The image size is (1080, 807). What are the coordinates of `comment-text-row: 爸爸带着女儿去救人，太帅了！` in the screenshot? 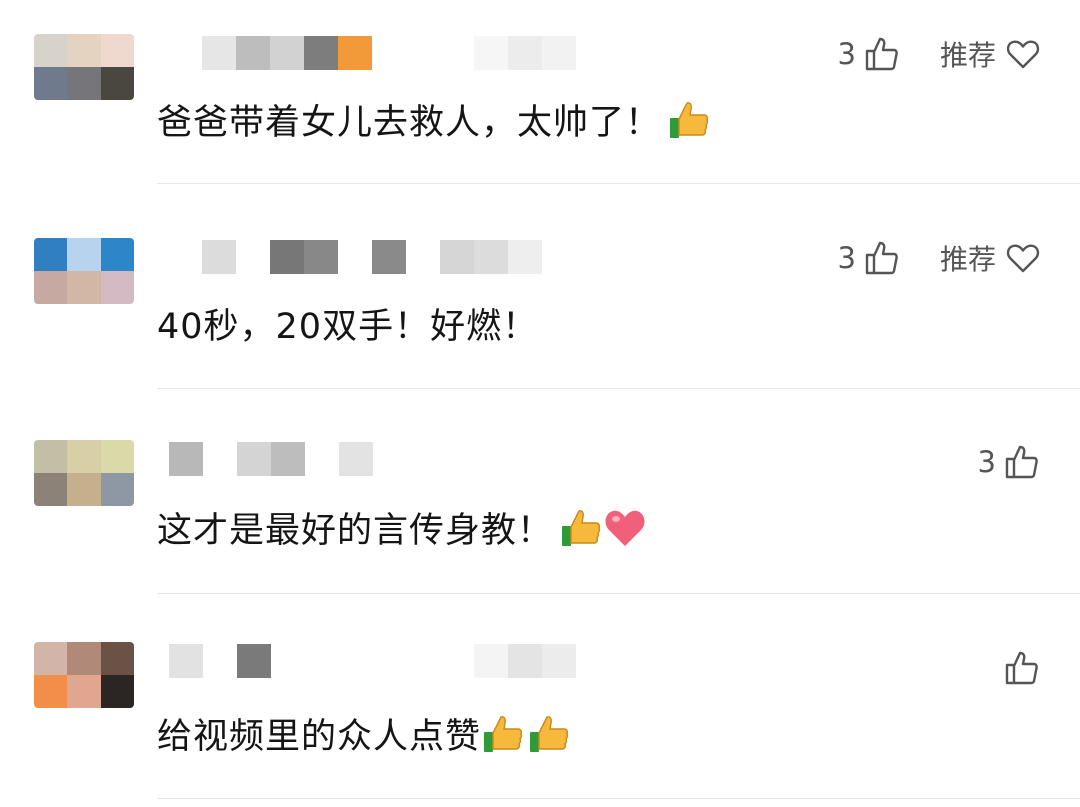 It's located at (434, 119).